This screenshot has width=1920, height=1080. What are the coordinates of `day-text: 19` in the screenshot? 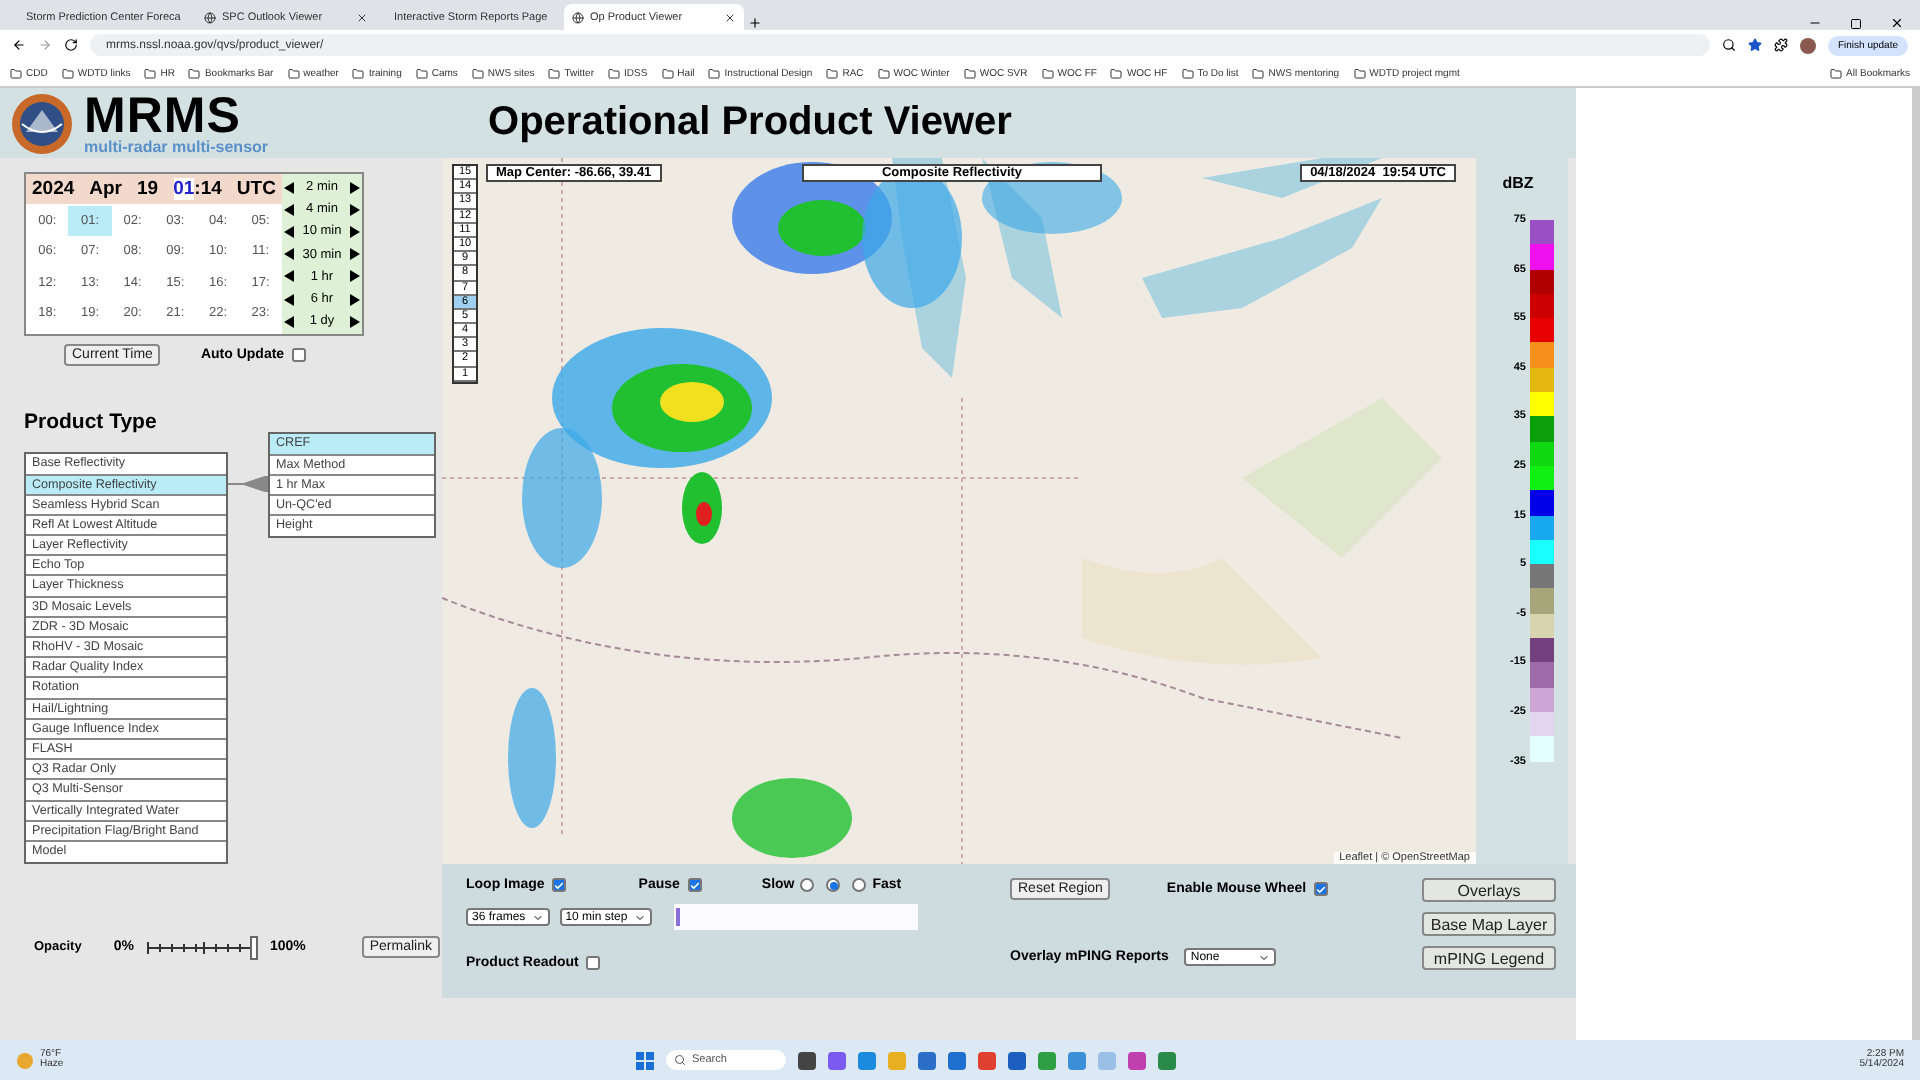 It's located at (148, 189).